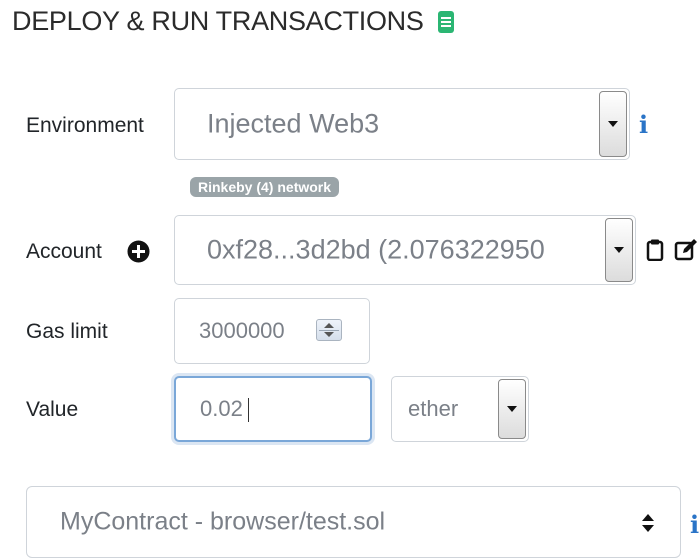 The height and width of the screenshot is (558, 700). I want to click on page-title-text: DEPLOY & RUN TRANSACTIONS, so click(218, 21).